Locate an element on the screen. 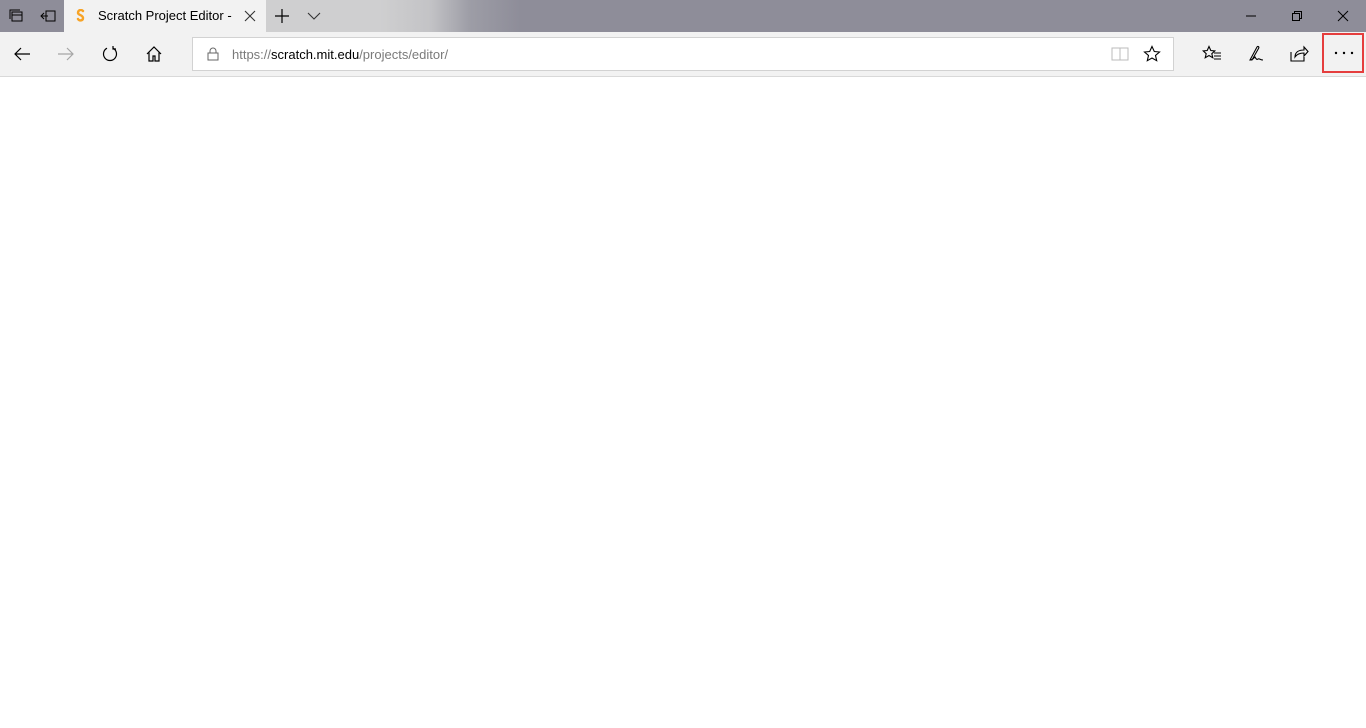  close-tab-icon is located at coordinates (250, 16).